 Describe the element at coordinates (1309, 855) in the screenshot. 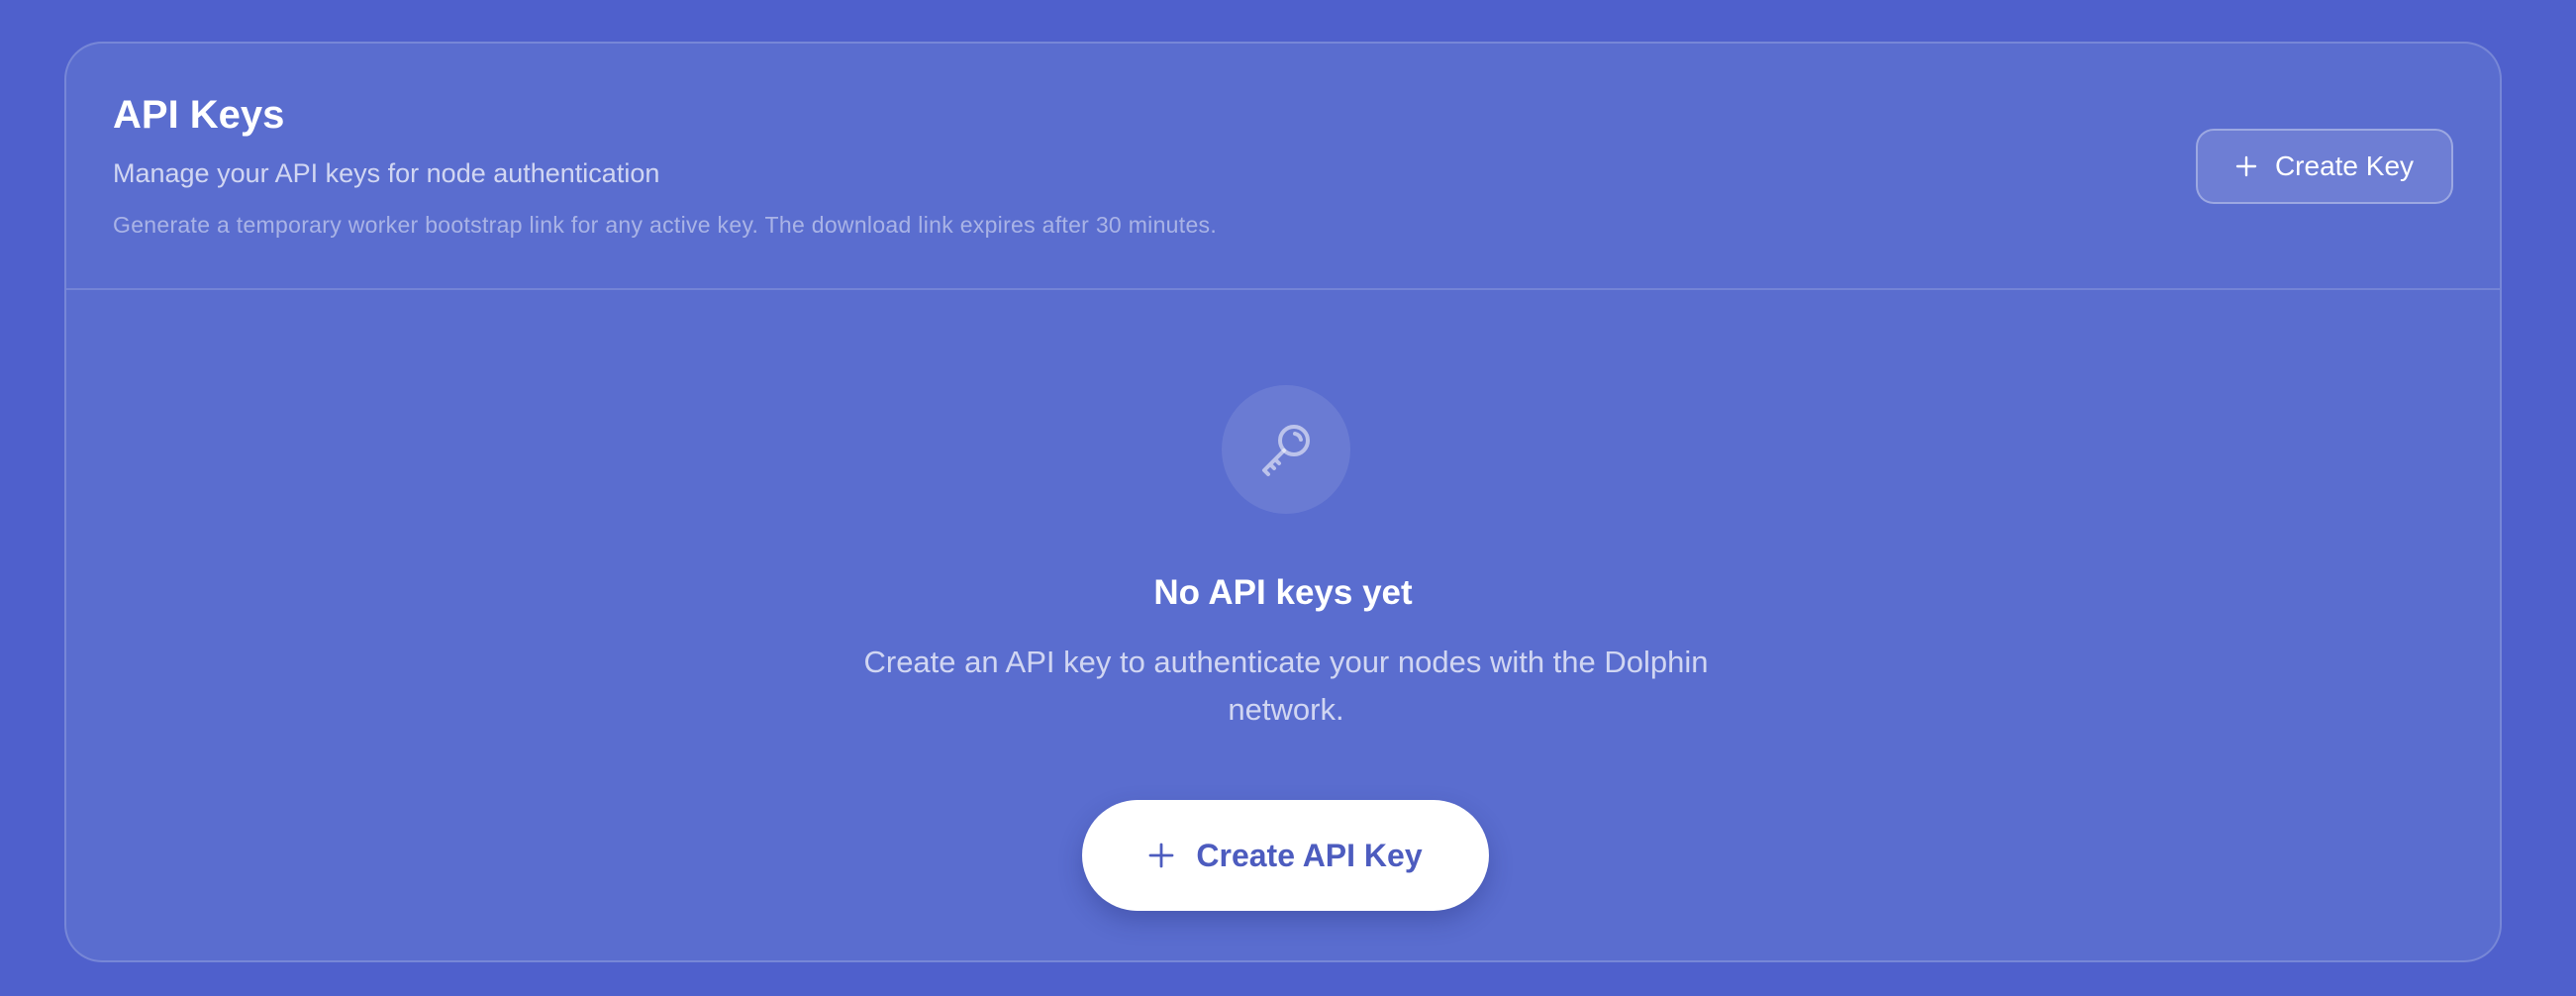

I see `create-api-key-button-label: Create API Key` at that location.